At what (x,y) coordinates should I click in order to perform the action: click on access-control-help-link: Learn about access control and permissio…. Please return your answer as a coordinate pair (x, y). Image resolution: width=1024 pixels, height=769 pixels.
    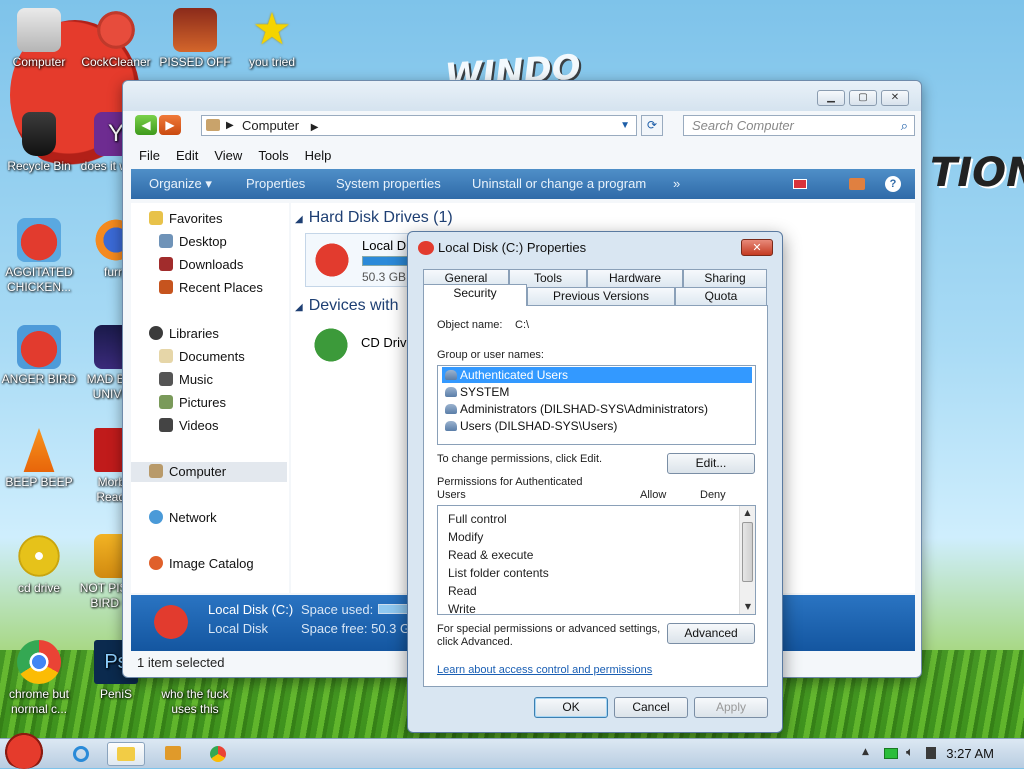
    Looking at the image, I should click on (544, 670).